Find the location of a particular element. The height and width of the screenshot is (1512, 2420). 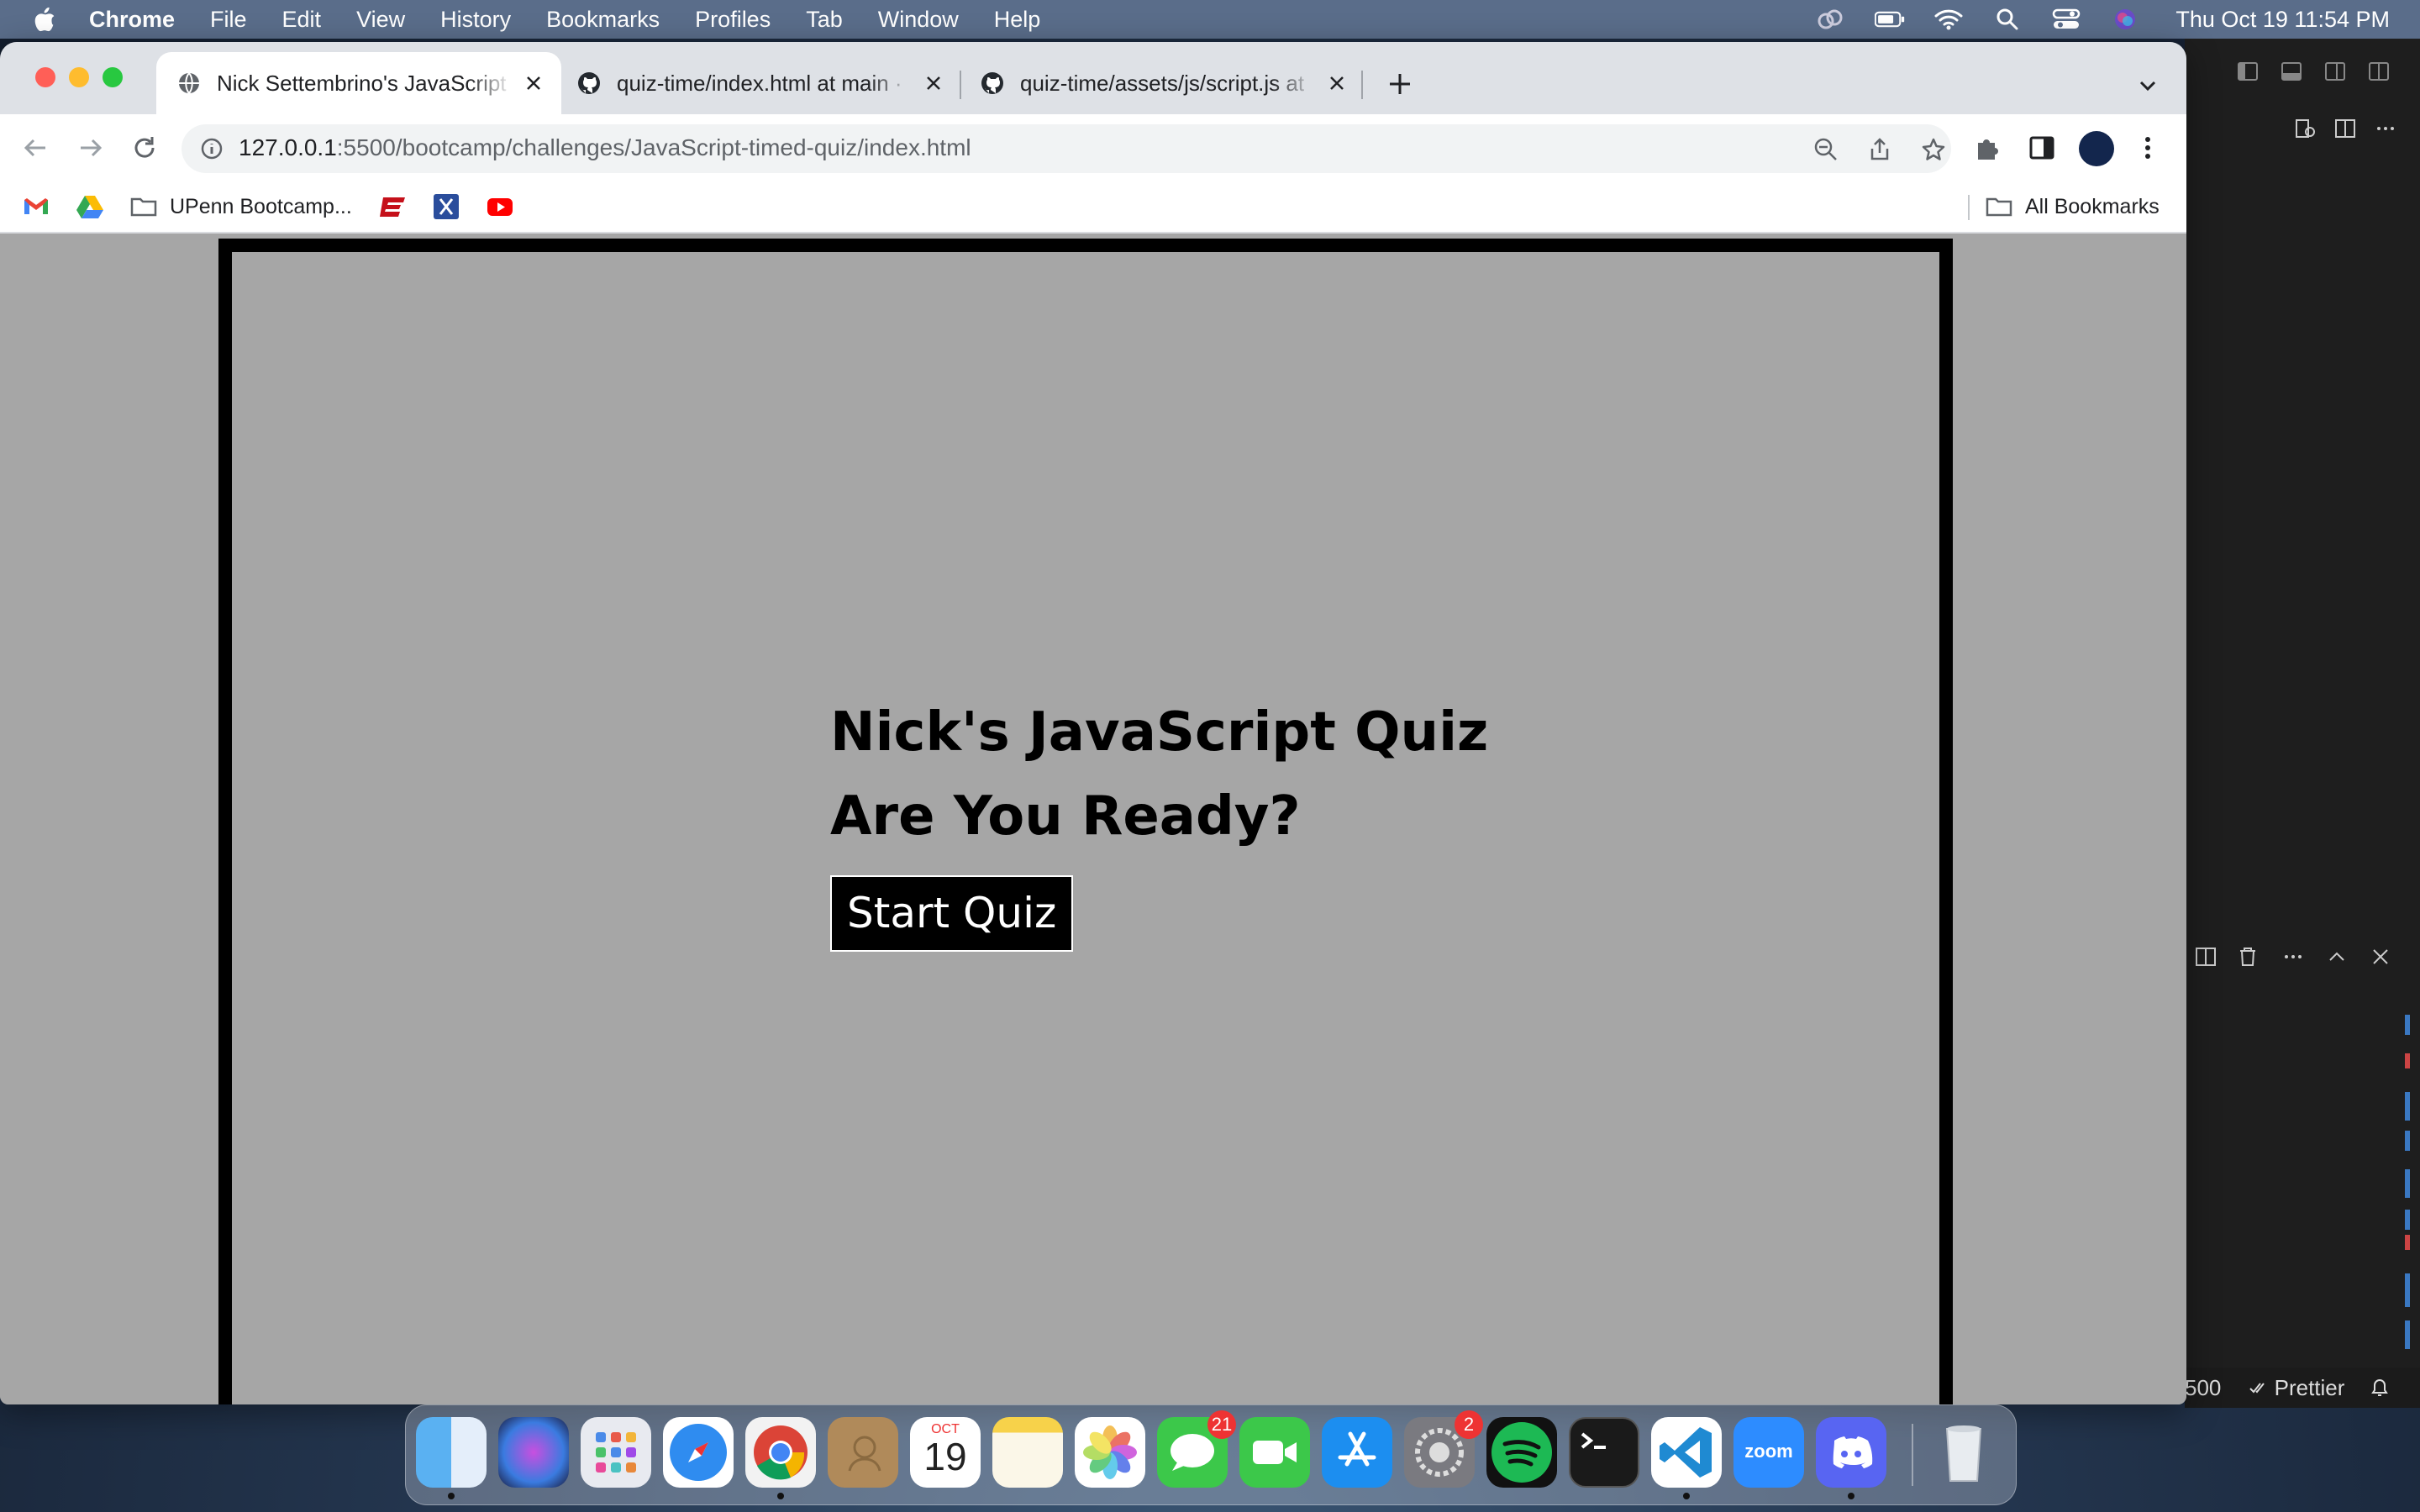

back-arrow-icon is located at coordinates (35, 148).